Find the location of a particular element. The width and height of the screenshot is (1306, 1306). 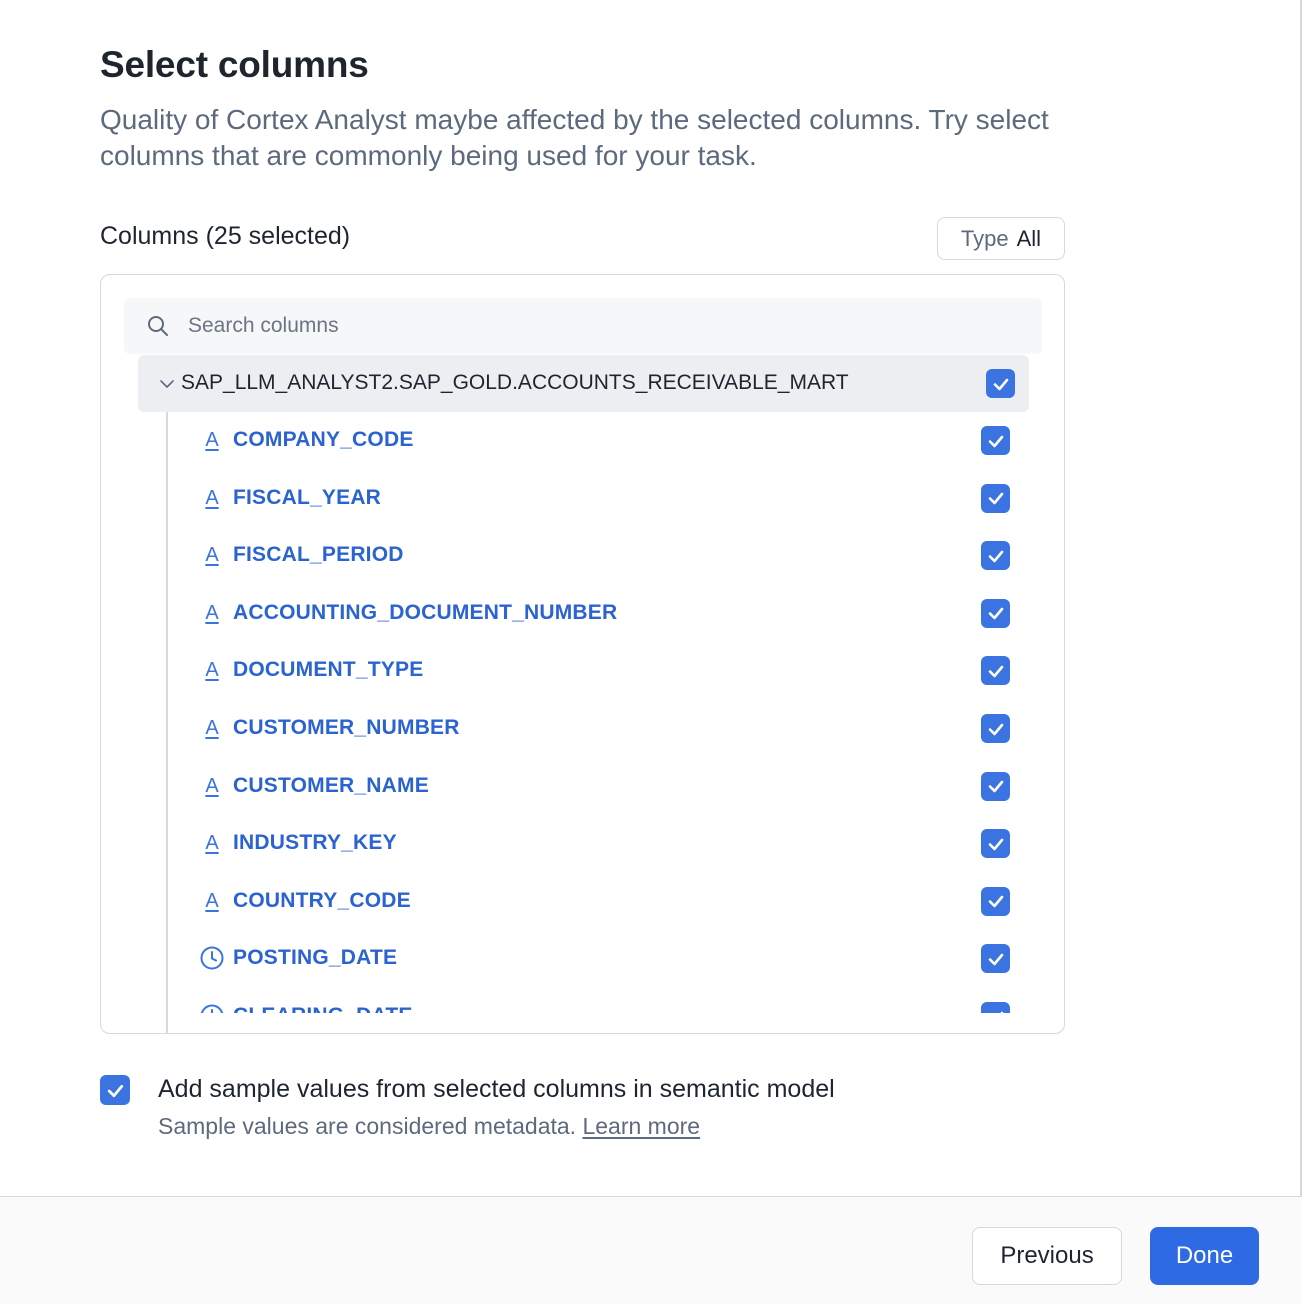

column-name: COUNTRY_CODE is located at coordinates (322, 900).